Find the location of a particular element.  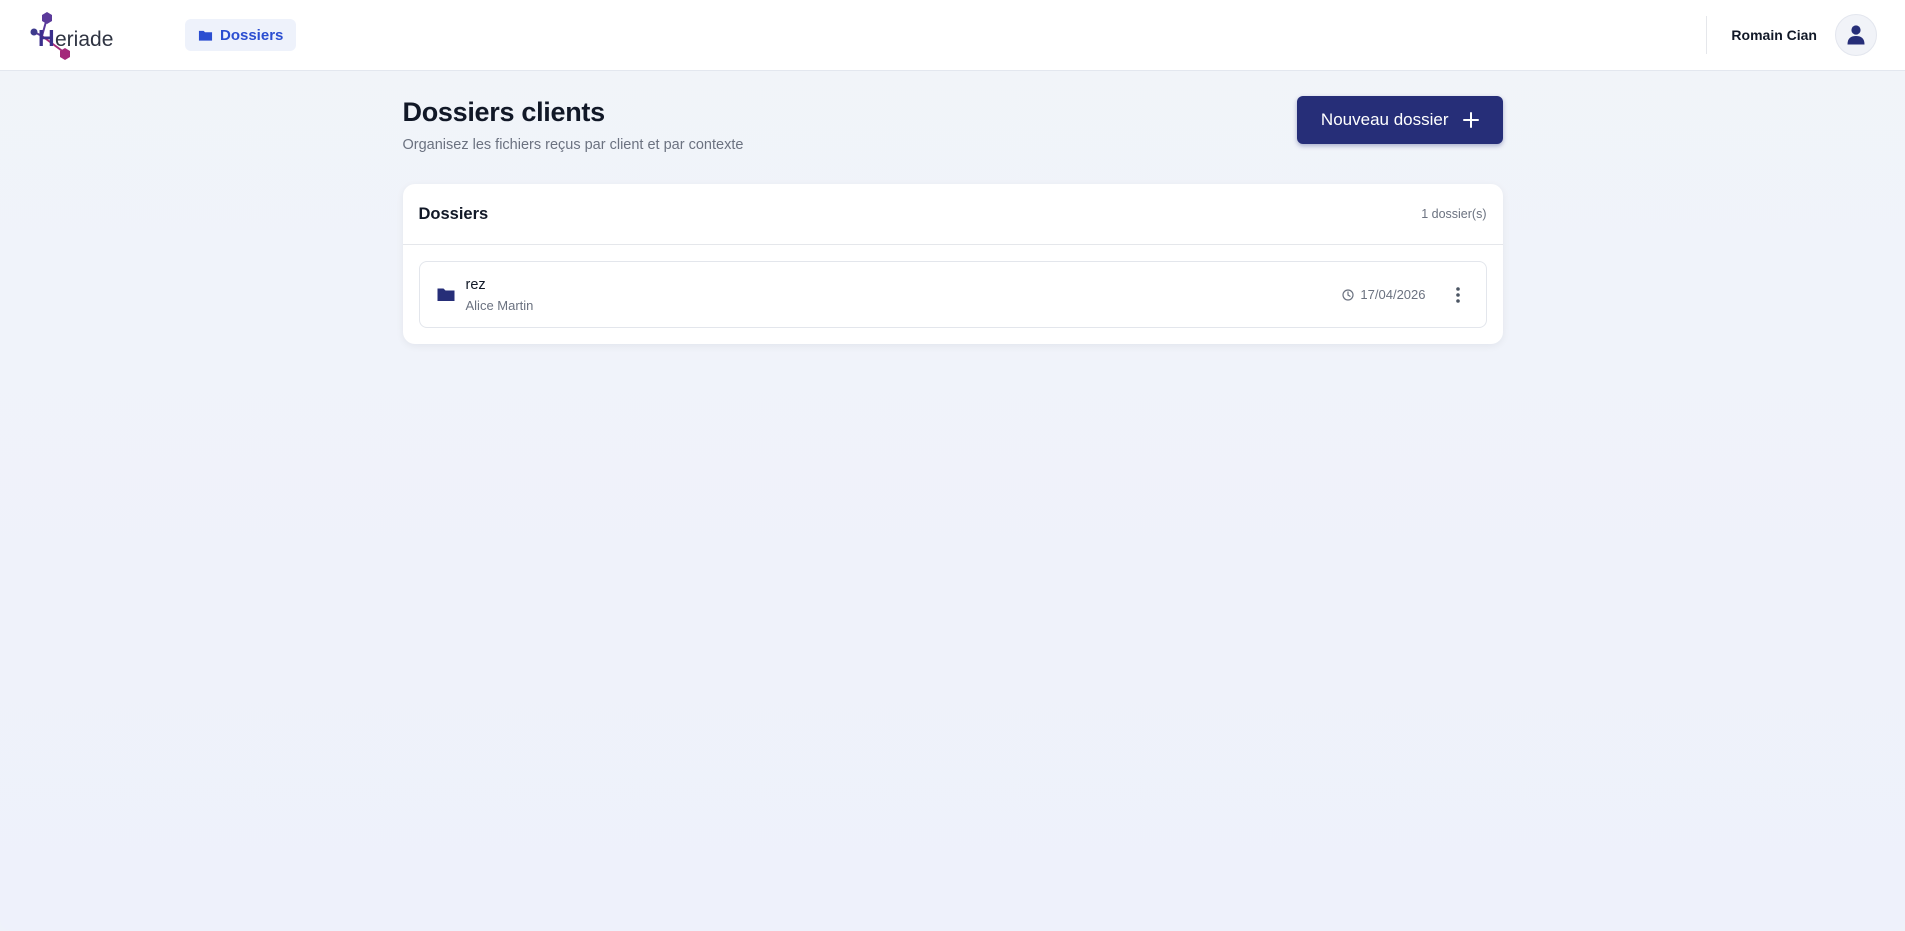

user-avatar-button is located at coordinates (1856, 35).